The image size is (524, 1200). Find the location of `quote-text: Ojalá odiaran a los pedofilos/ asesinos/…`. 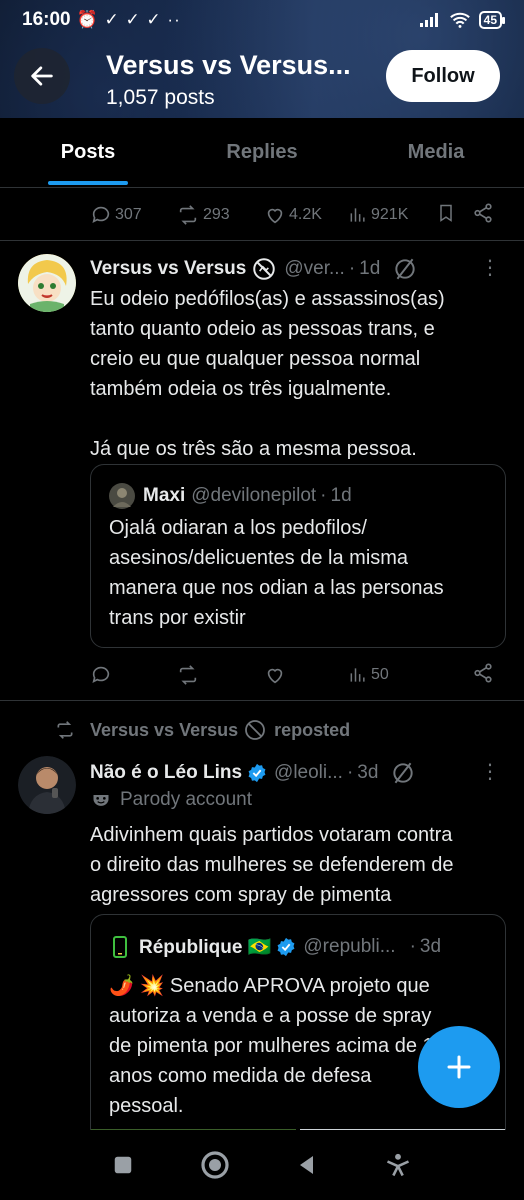

quote-text: Ojalá odiaran a los pedofilos/ asesinos/… is located at coordinates (299, 573).